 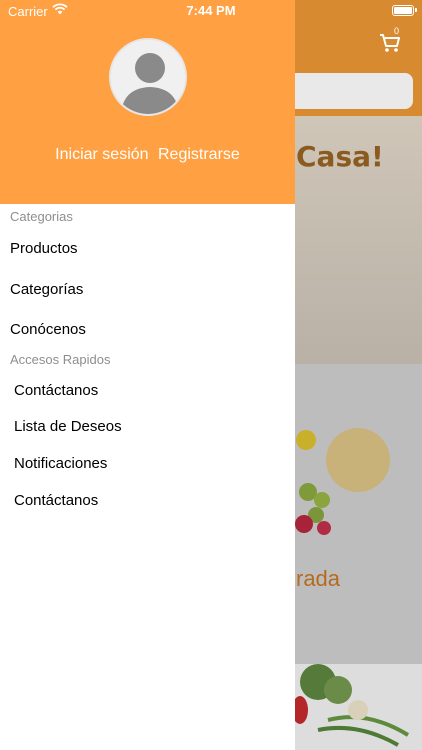 I want to click on produce-image, so click(x=342, y=481).